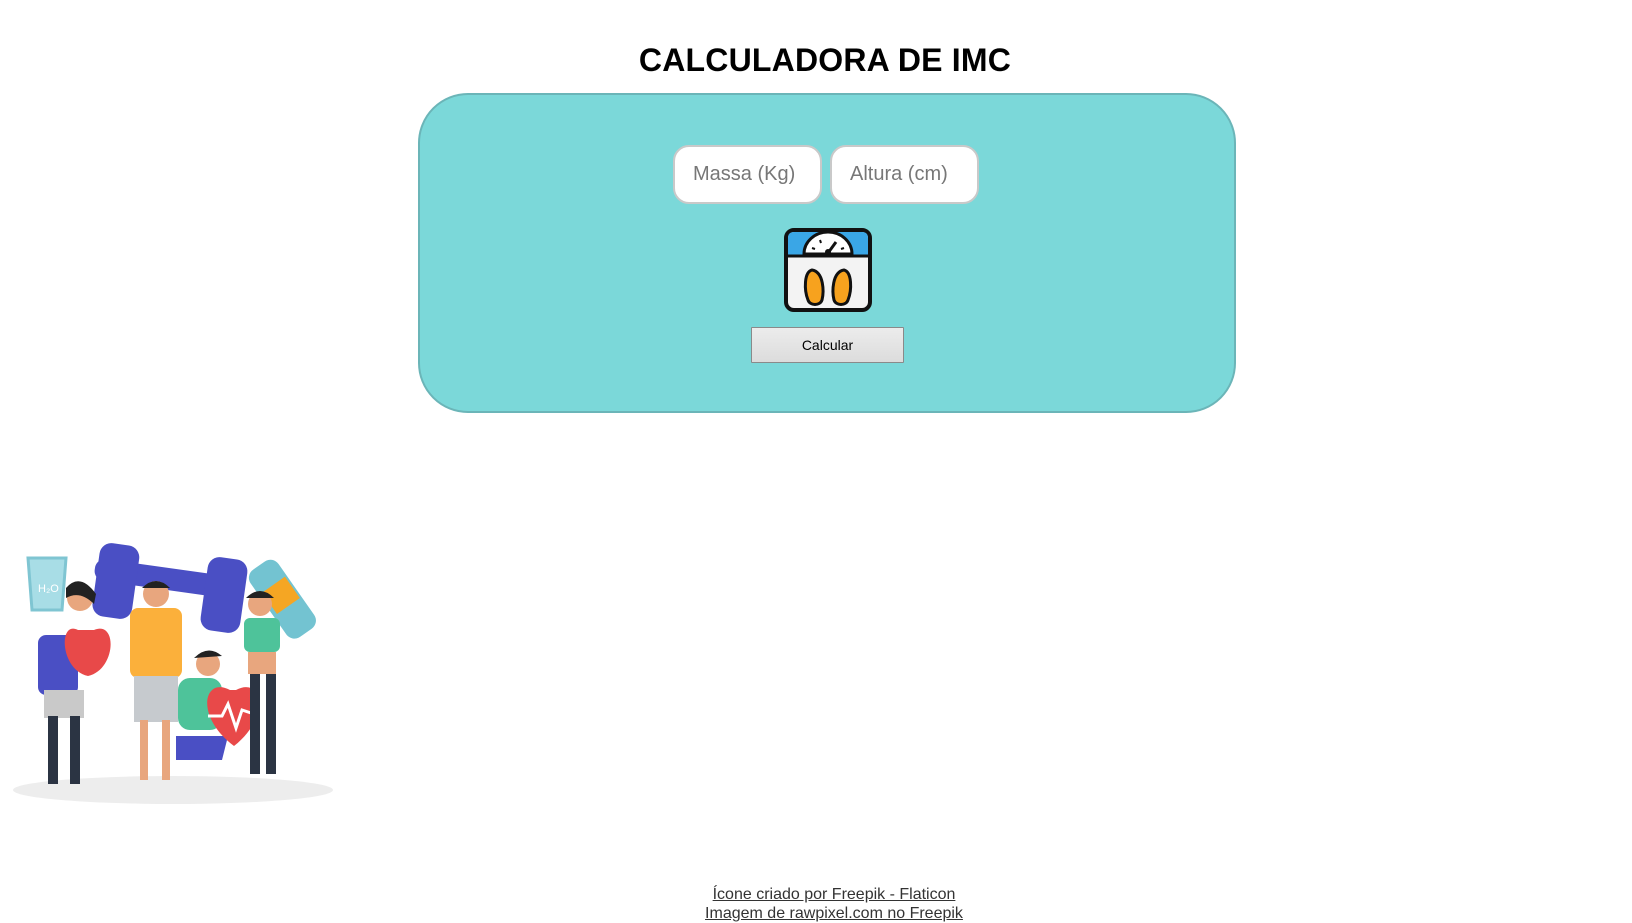 The image size is (1632, 923). I want to click on height-input, so click(904, 174).